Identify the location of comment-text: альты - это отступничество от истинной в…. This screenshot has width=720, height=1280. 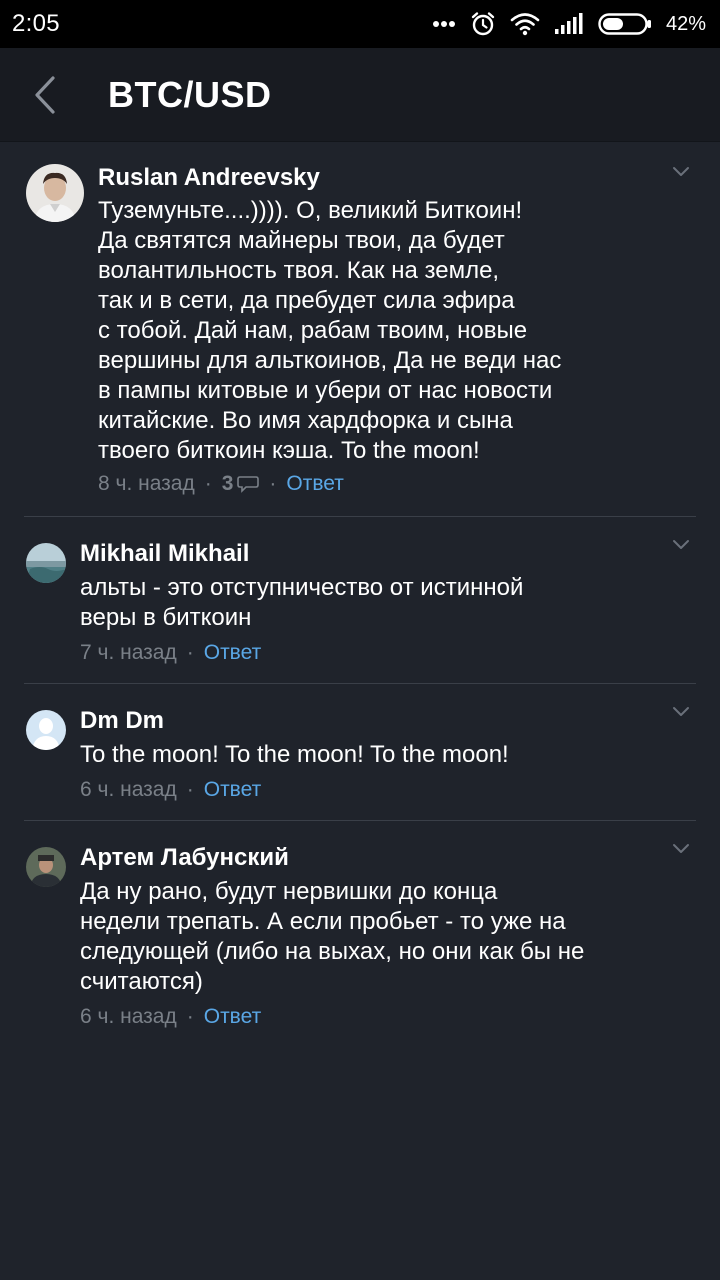
(302, 602).